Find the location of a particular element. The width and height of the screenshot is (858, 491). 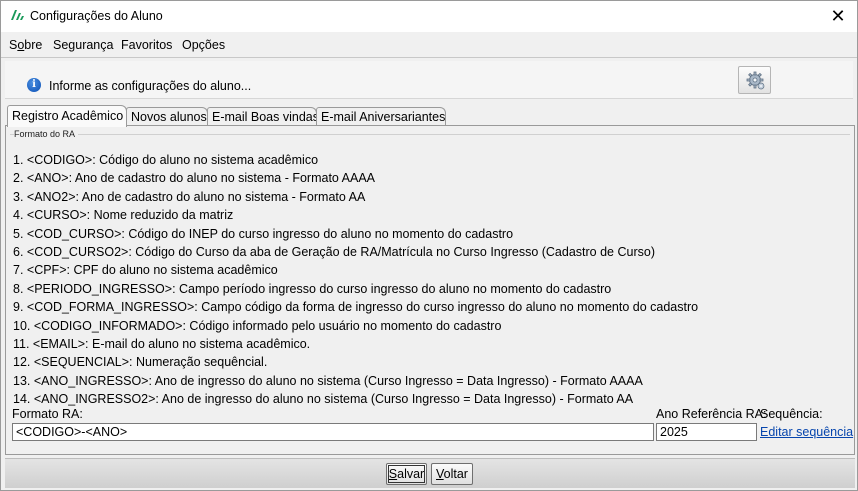

menu-seguranca: Segurança is located at coordinates (83, 45).